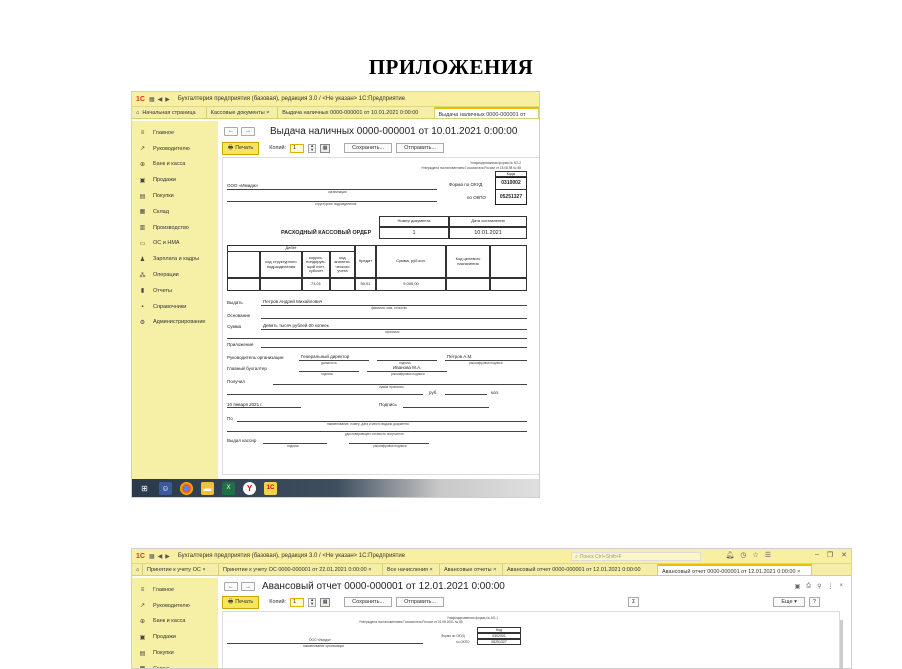  What do you see at coordinates (175, 307) in the screenshot?
I see `sidebar-item-11: ▪ Справочники` at bounding box center [175, 307].